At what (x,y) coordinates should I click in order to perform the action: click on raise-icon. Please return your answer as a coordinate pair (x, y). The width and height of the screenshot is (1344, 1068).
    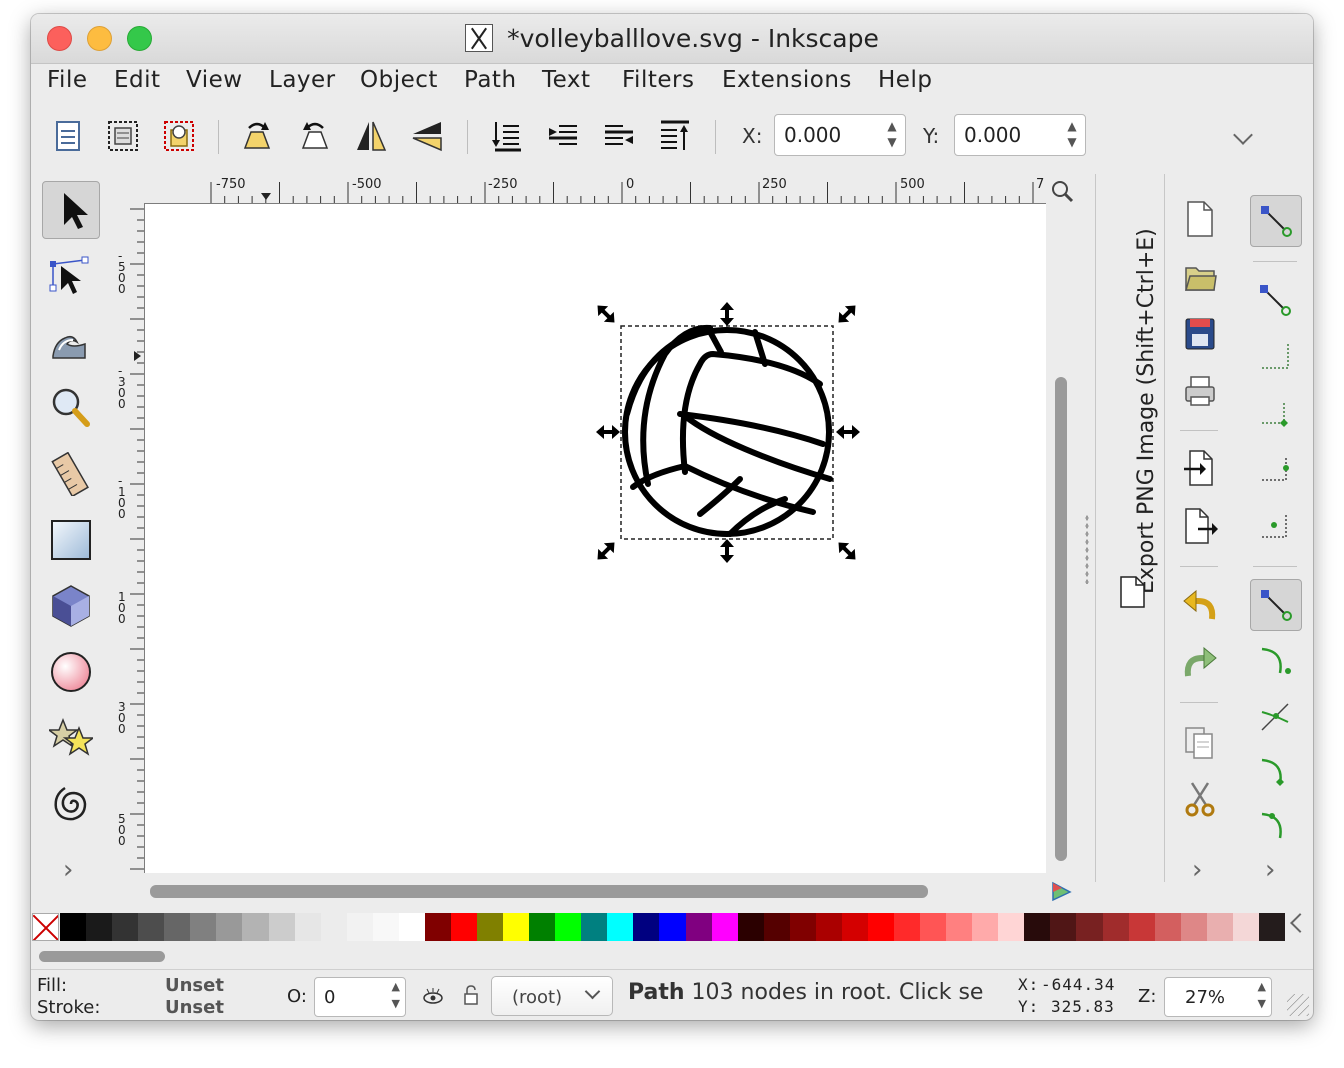
    Looking at the image, I should click on (619, 136).